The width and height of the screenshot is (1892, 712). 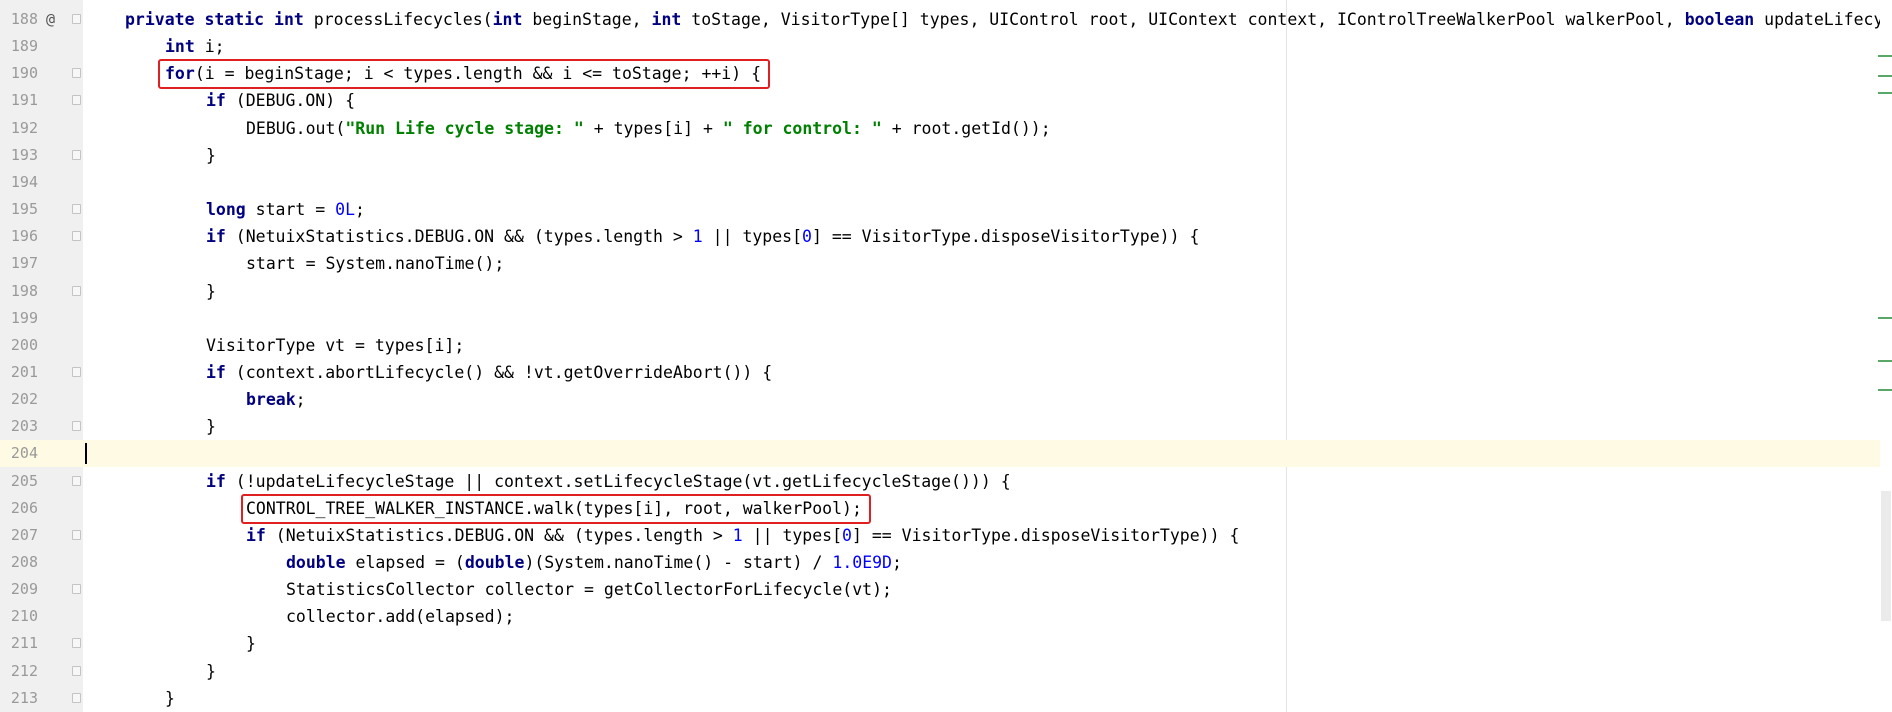 What do you see at coordinates (24, 589) in the screenshot?
I see `line-number: 209` at bounding box center [24, 589].